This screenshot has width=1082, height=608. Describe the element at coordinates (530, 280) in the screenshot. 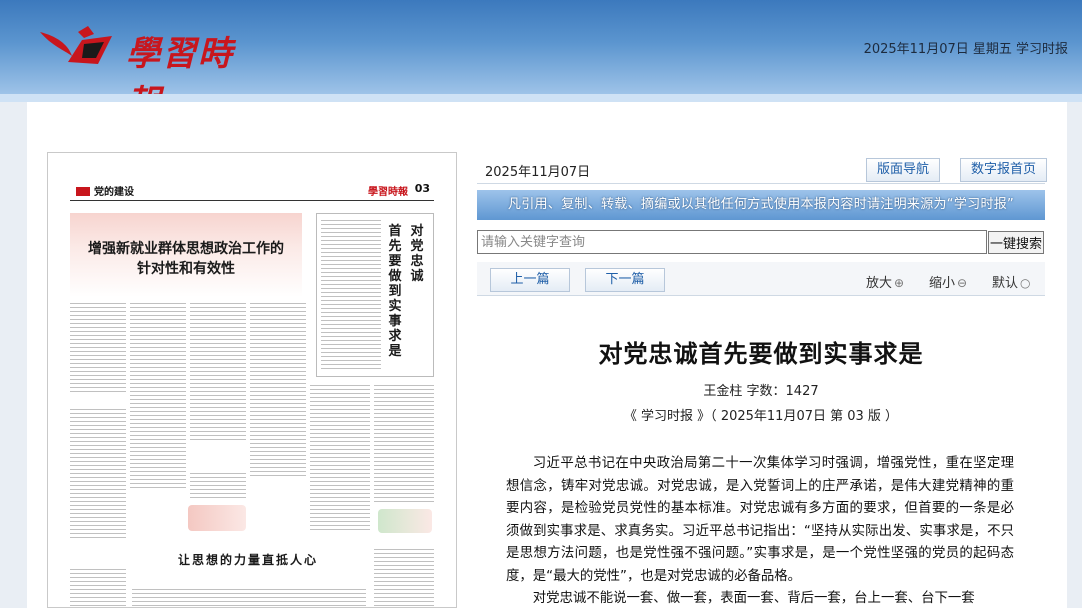

I see `prev-article-button: 上一篇` at that location.